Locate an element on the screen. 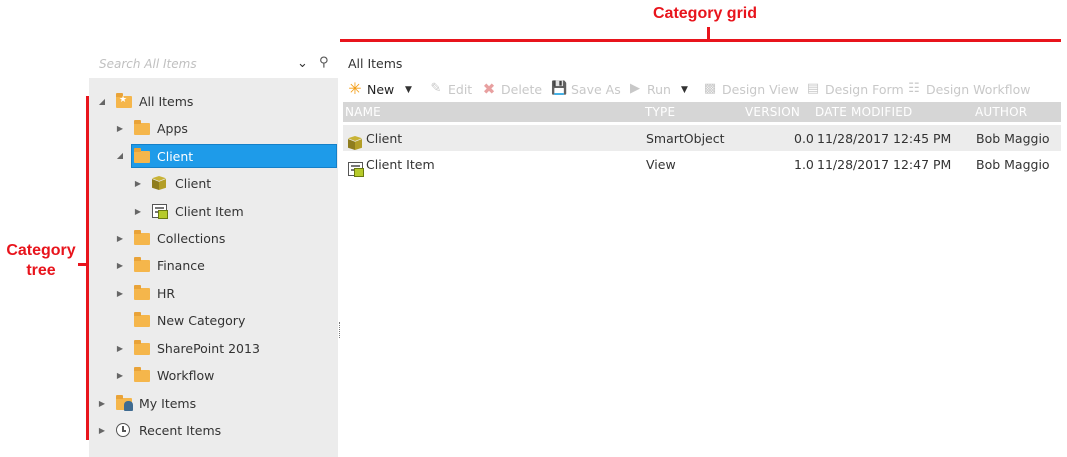 The height and width of the screenshot is (457, 1067). row-version: 1.0 is located at coordinates (804, 164).